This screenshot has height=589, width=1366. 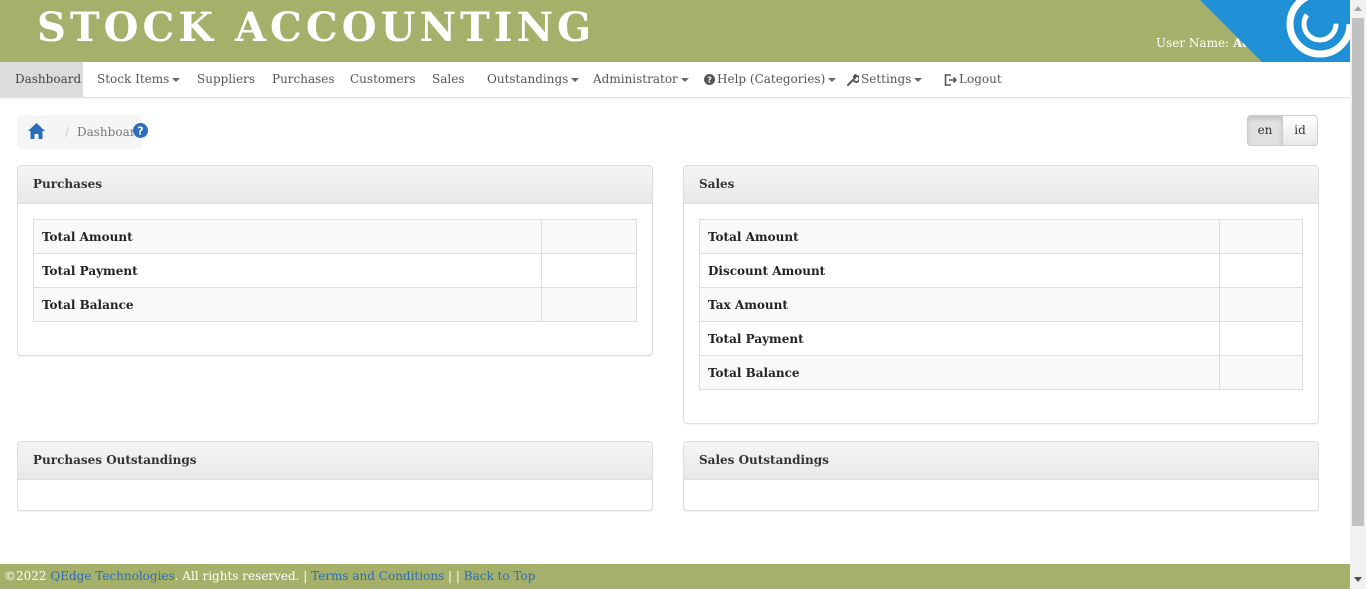 I want to click on footer-copyright: ©2022, so click(x=25, y=576).